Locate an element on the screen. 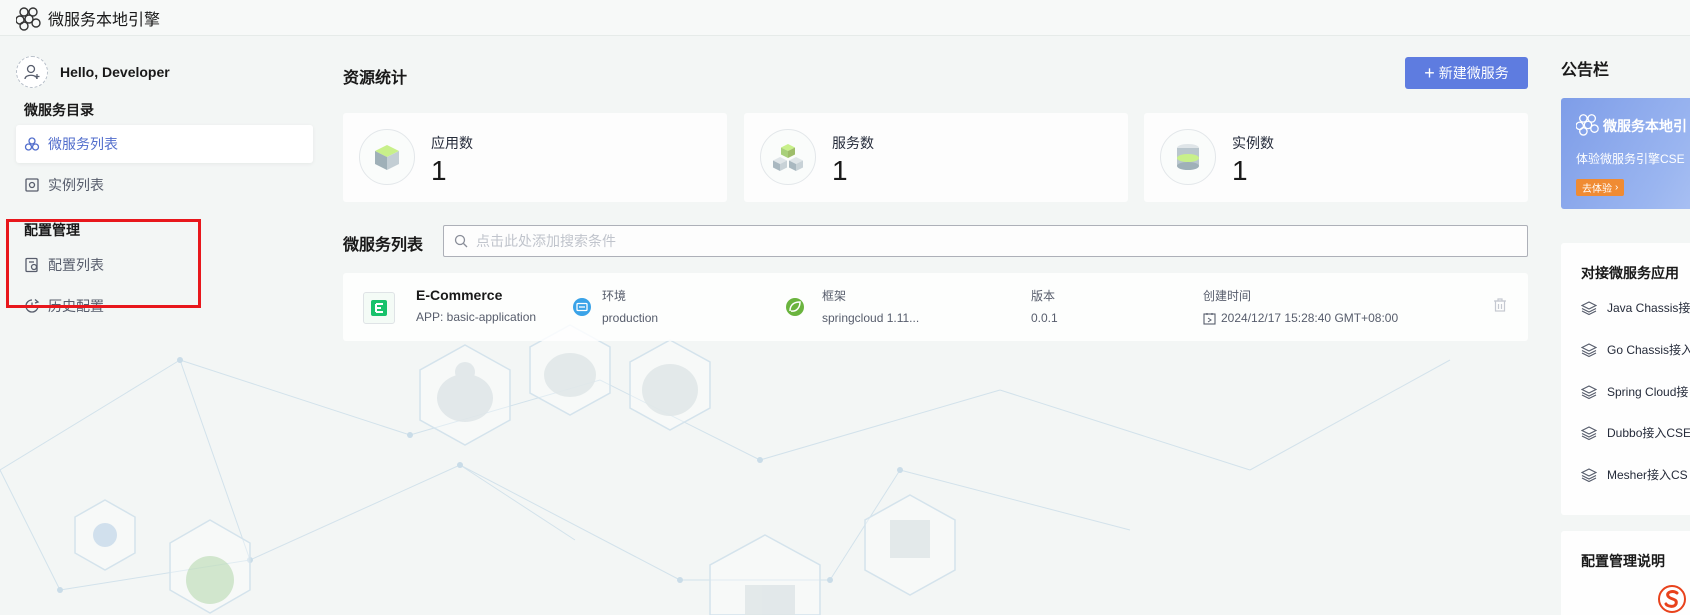  stat-label: 实例数 is located at coordinates (1253, 143).